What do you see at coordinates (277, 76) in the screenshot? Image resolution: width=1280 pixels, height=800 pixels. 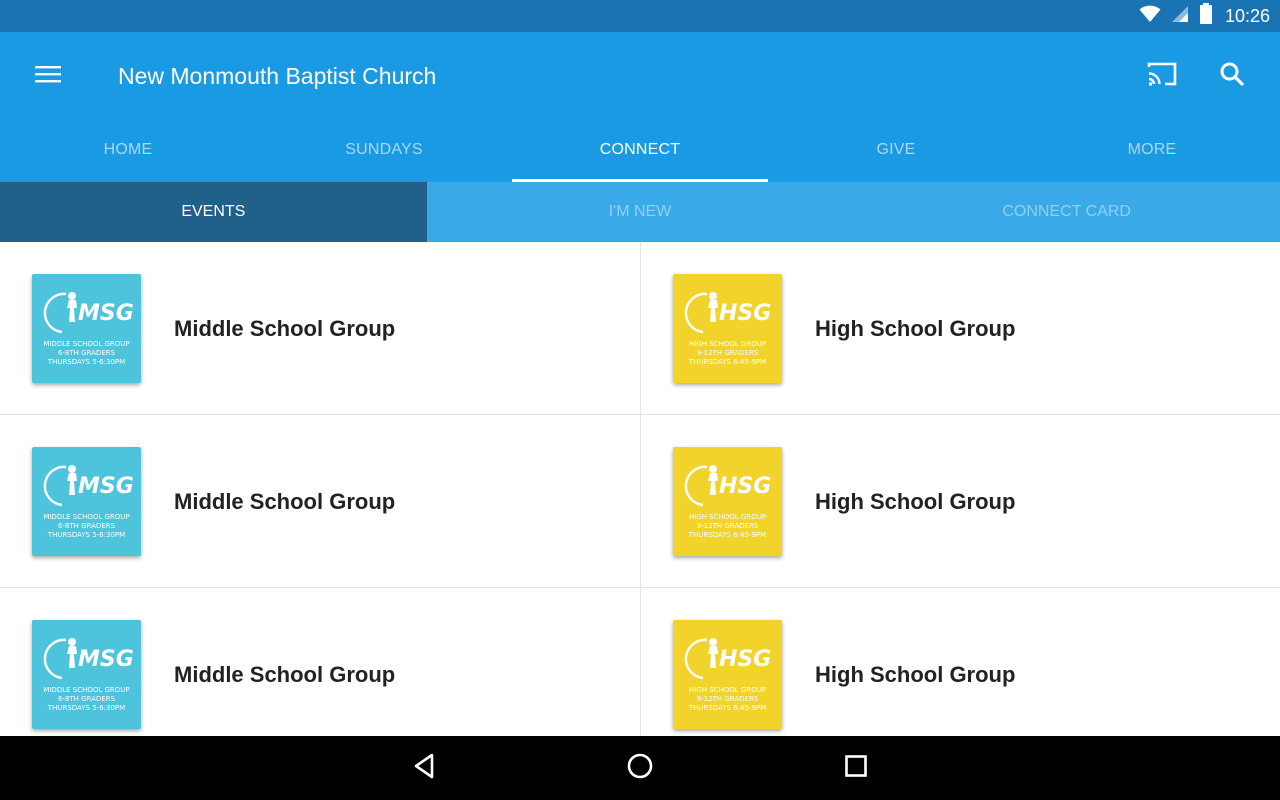 I see `app-title: New Monmouth Baptist Church` at bounding box center [277, 76].